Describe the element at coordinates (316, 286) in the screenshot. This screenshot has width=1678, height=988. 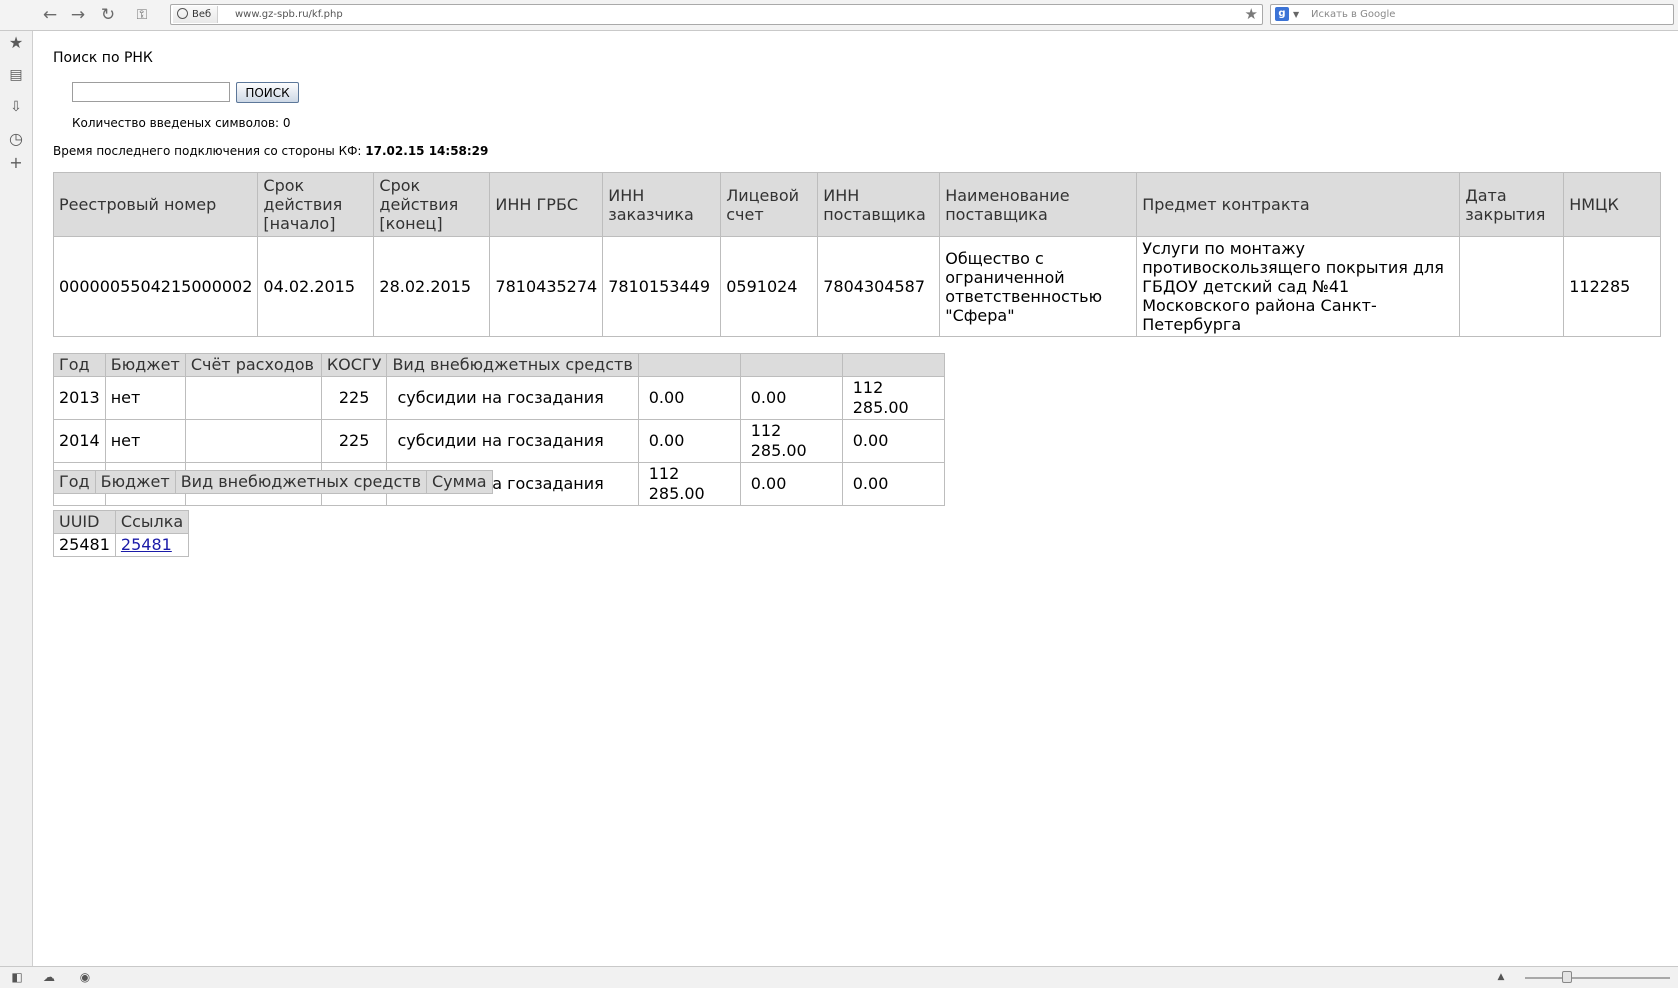
I see `table-cell: 04.02.2015` at that location.